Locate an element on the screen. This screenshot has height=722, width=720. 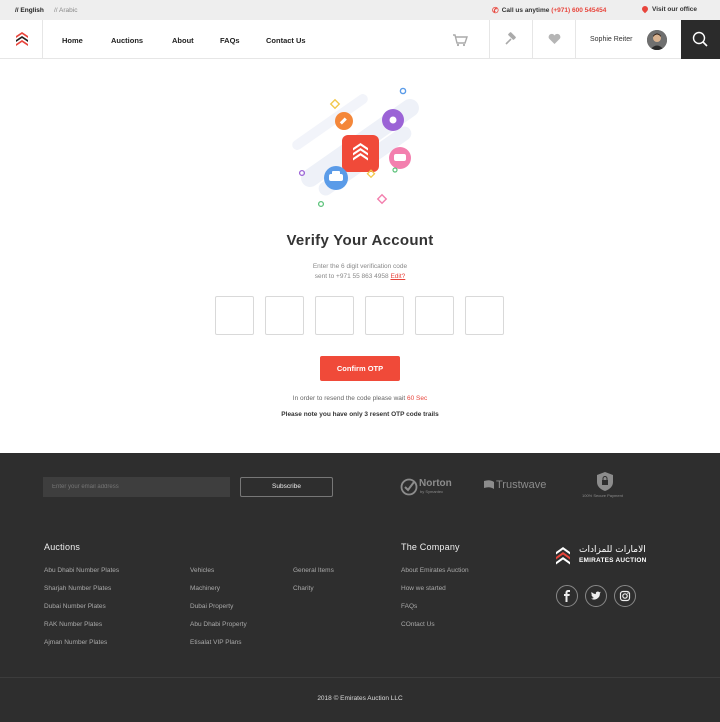
confirm-otp-button: Confirm OTP is located at coordinates (360, 368).